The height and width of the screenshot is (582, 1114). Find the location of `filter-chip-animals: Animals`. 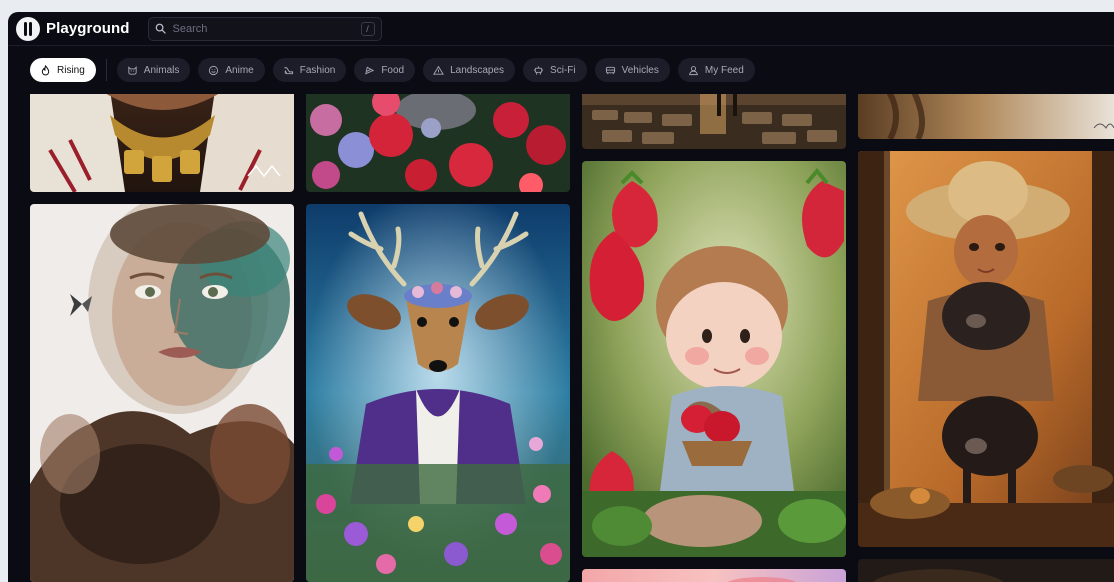

filter-chip-animals: Animals is located at coordinates (153, 70).